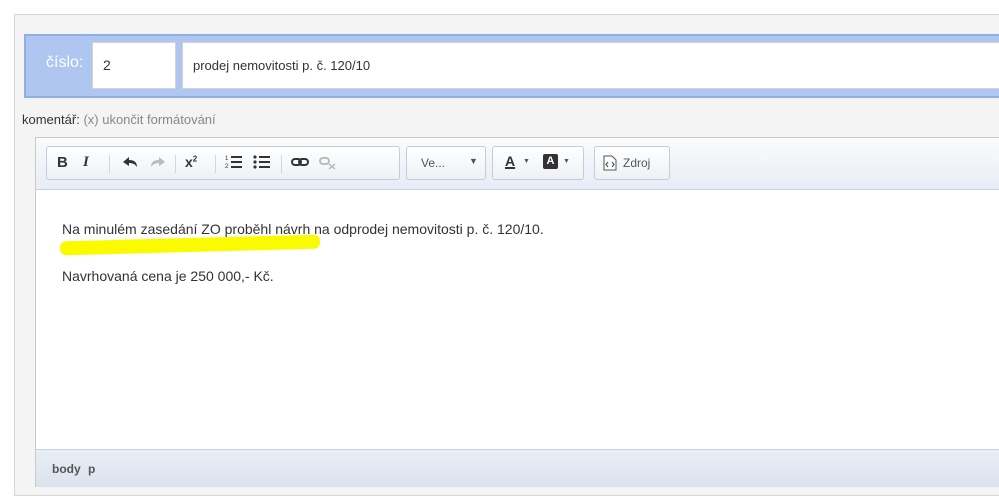 The width and height of the screenshot is (999, 496). What do you see at coordinates (149, 119) in the screenshot?
I see `clear-formatting-hint: (x) ukončit formátování` at bounding box center [149, 119].